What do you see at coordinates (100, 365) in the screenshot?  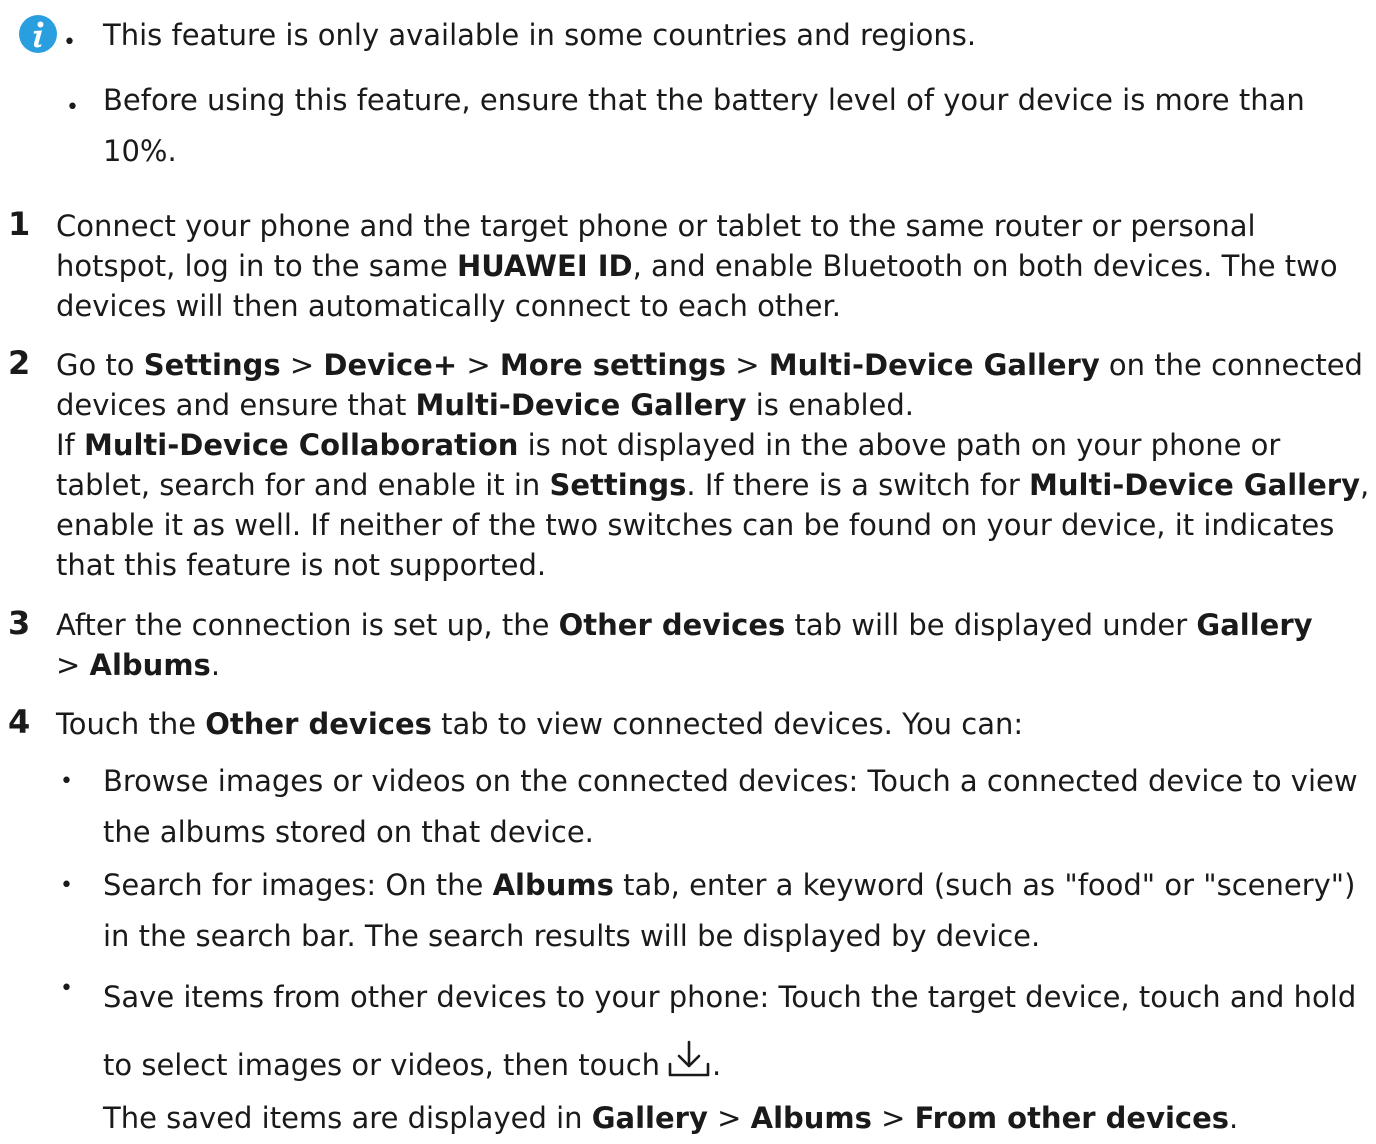 I see `text-run: Go to` at bounding box center [100, 365].